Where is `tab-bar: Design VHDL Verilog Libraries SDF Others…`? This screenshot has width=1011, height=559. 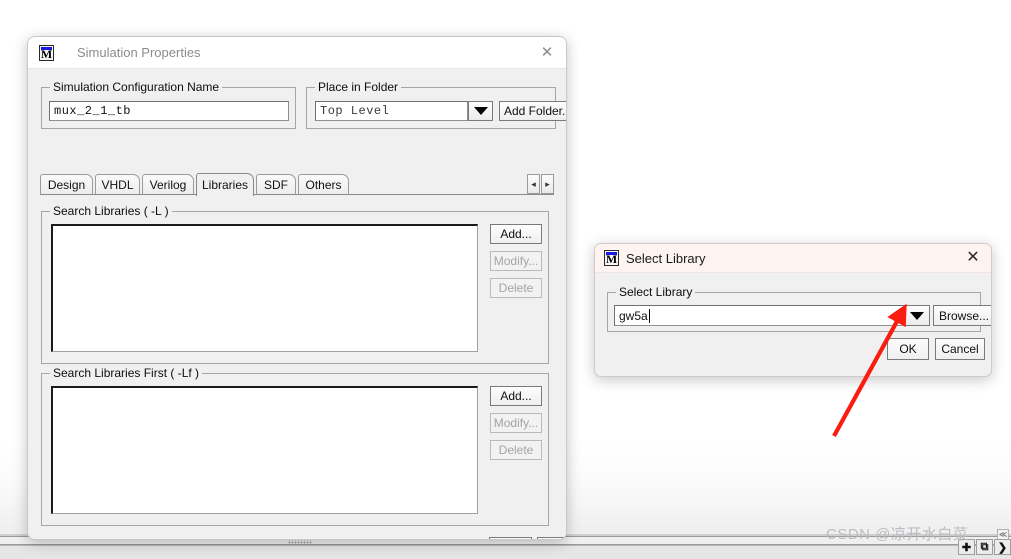
tab-bar: Design VHDL Verilog Libraries SDF Others… is located at coordinates (297, 184).